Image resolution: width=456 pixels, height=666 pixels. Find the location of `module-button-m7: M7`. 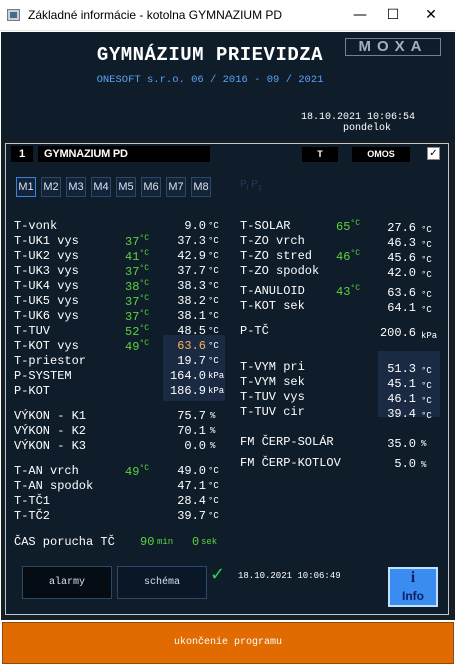

module-button-m7: M7 is located at coordinates (176, 187).